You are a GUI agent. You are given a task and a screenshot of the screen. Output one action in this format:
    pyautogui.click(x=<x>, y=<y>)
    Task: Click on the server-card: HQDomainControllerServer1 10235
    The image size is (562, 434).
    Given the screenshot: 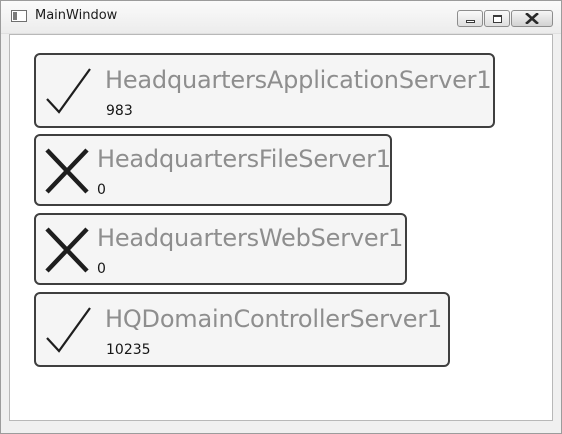 What is the action you would take?
    pyautogui.click(x=242, y=329)
    